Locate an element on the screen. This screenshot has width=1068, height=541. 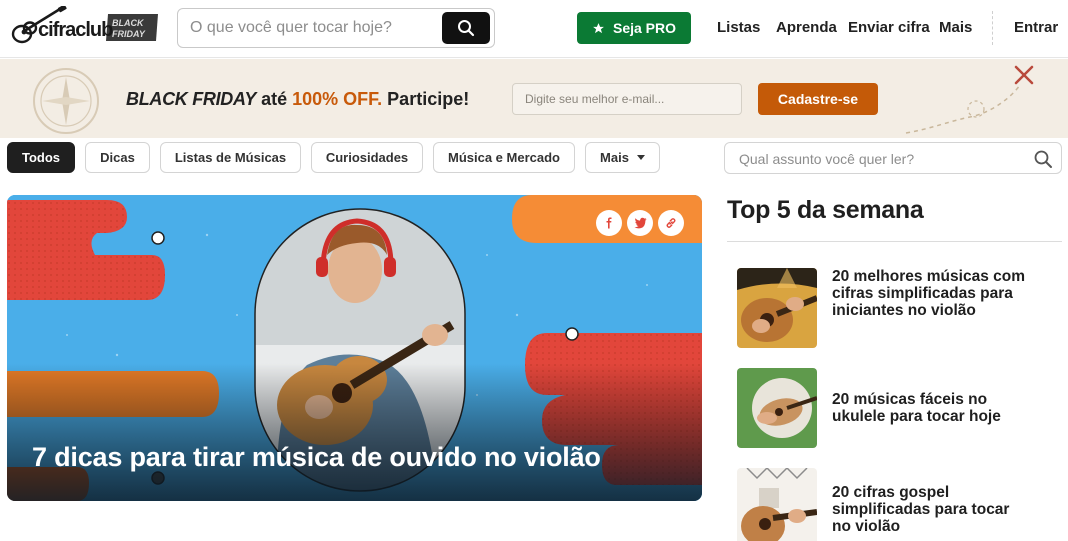
search-button is located at coordinates (466, 28).